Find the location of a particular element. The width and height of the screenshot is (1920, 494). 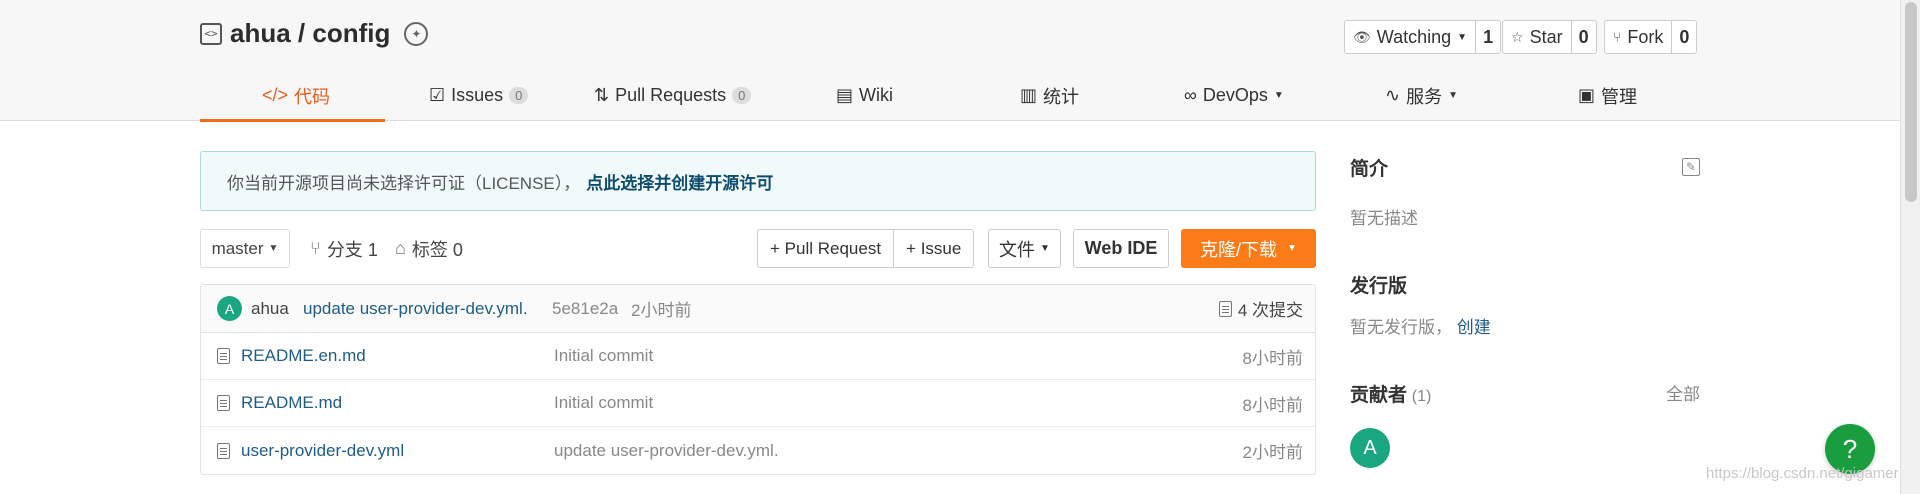

tab-label: 服务 is located at coordinates (1424, 96).